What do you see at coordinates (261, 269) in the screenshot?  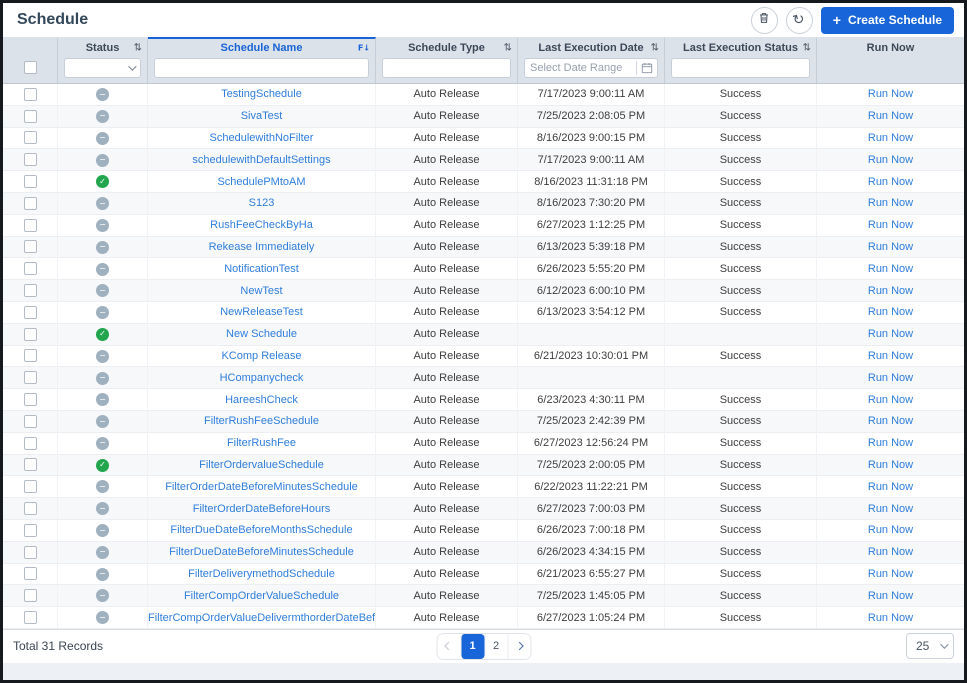 I see `schedule-name-link: NotificationTest` at bounding box center [261, 269].